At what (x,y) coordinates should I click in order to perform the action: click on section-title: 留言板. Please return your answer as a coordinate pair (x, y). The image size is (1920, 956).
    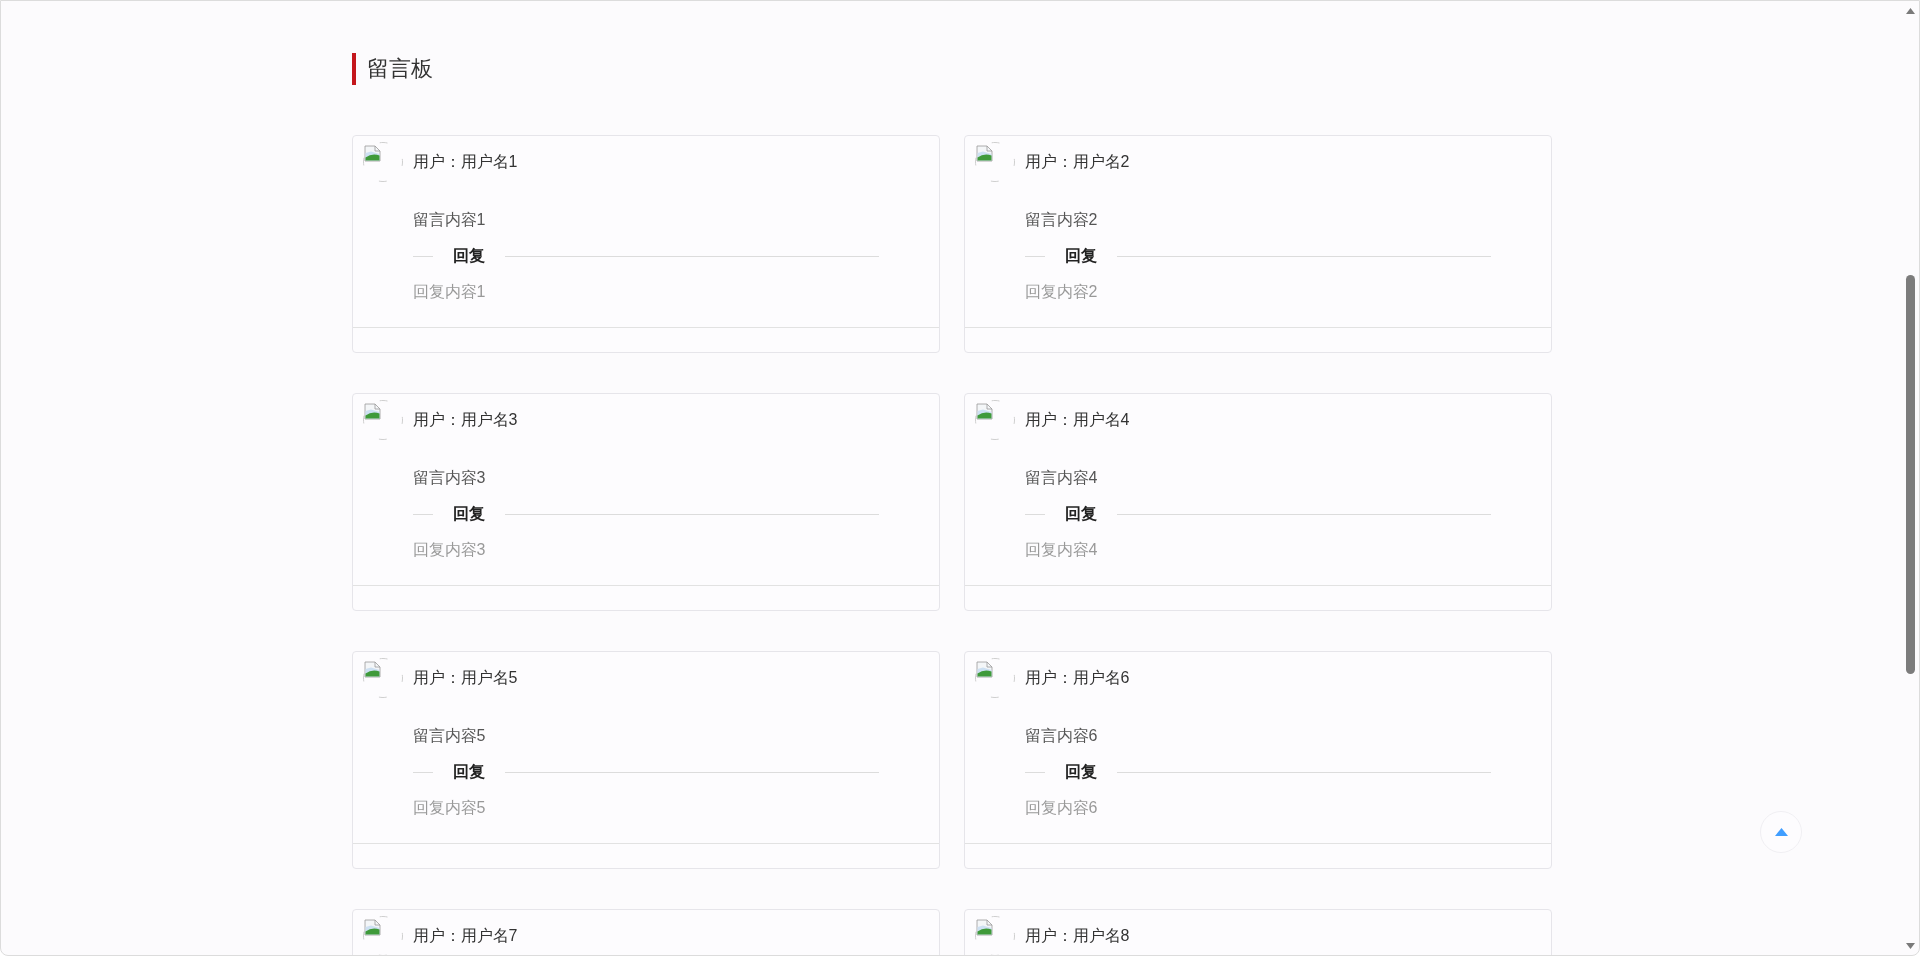
    Looking at the image, I should click on (393, 69).